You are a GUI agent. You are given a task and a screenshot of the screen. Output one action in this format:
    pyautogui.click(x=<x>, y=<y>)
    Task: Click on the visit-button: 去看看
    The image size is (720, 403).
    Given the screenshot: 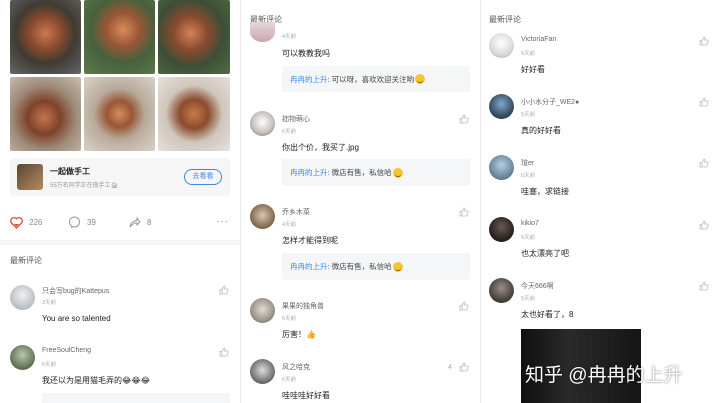 What is the action you would take?
    pyautogui.click(x=203, y=177)
    